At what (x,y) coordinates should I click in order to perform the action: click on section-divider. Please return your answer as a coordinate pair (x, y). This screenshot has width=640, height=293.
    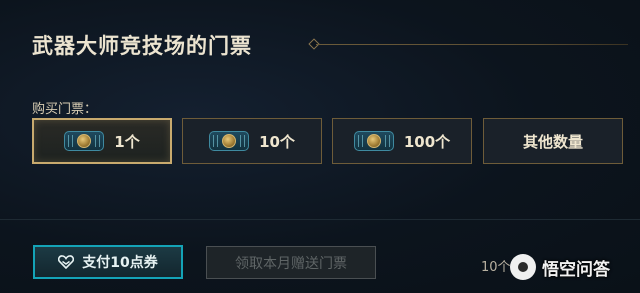
    Looking at the image, I should click on (320, 219).